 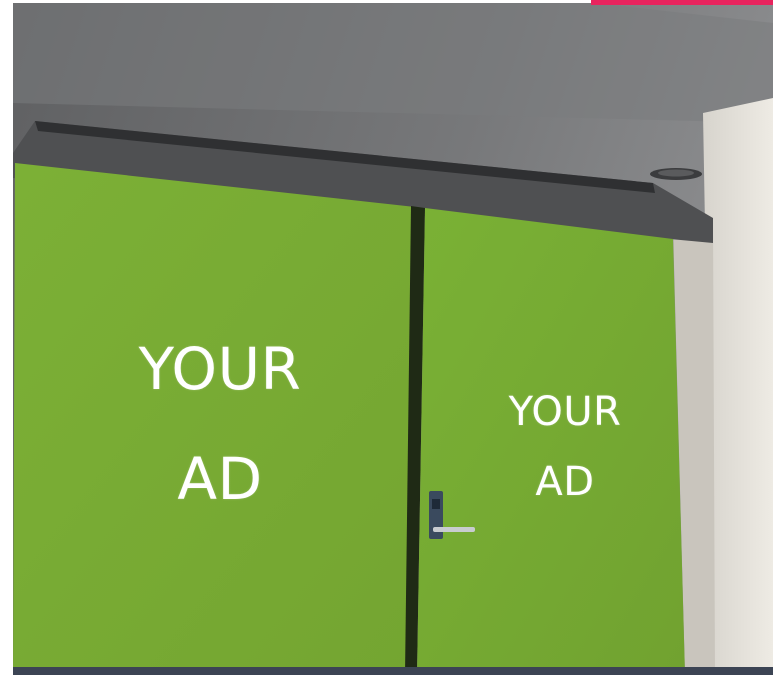 I want to click on door-handle-icon, so click(x=454, y=529).